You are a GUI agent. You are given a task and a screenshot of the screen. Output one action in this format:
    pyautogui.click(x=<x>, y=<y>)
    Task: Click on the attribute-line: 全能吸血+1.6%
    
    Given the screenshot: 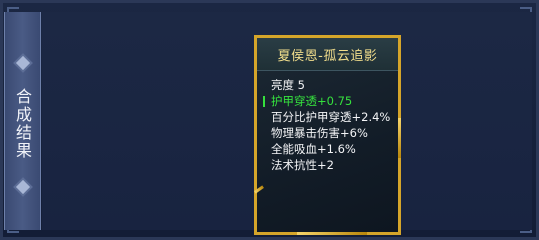 What is the action you would take?
    pyautogui.click(x=313, y=149)
    